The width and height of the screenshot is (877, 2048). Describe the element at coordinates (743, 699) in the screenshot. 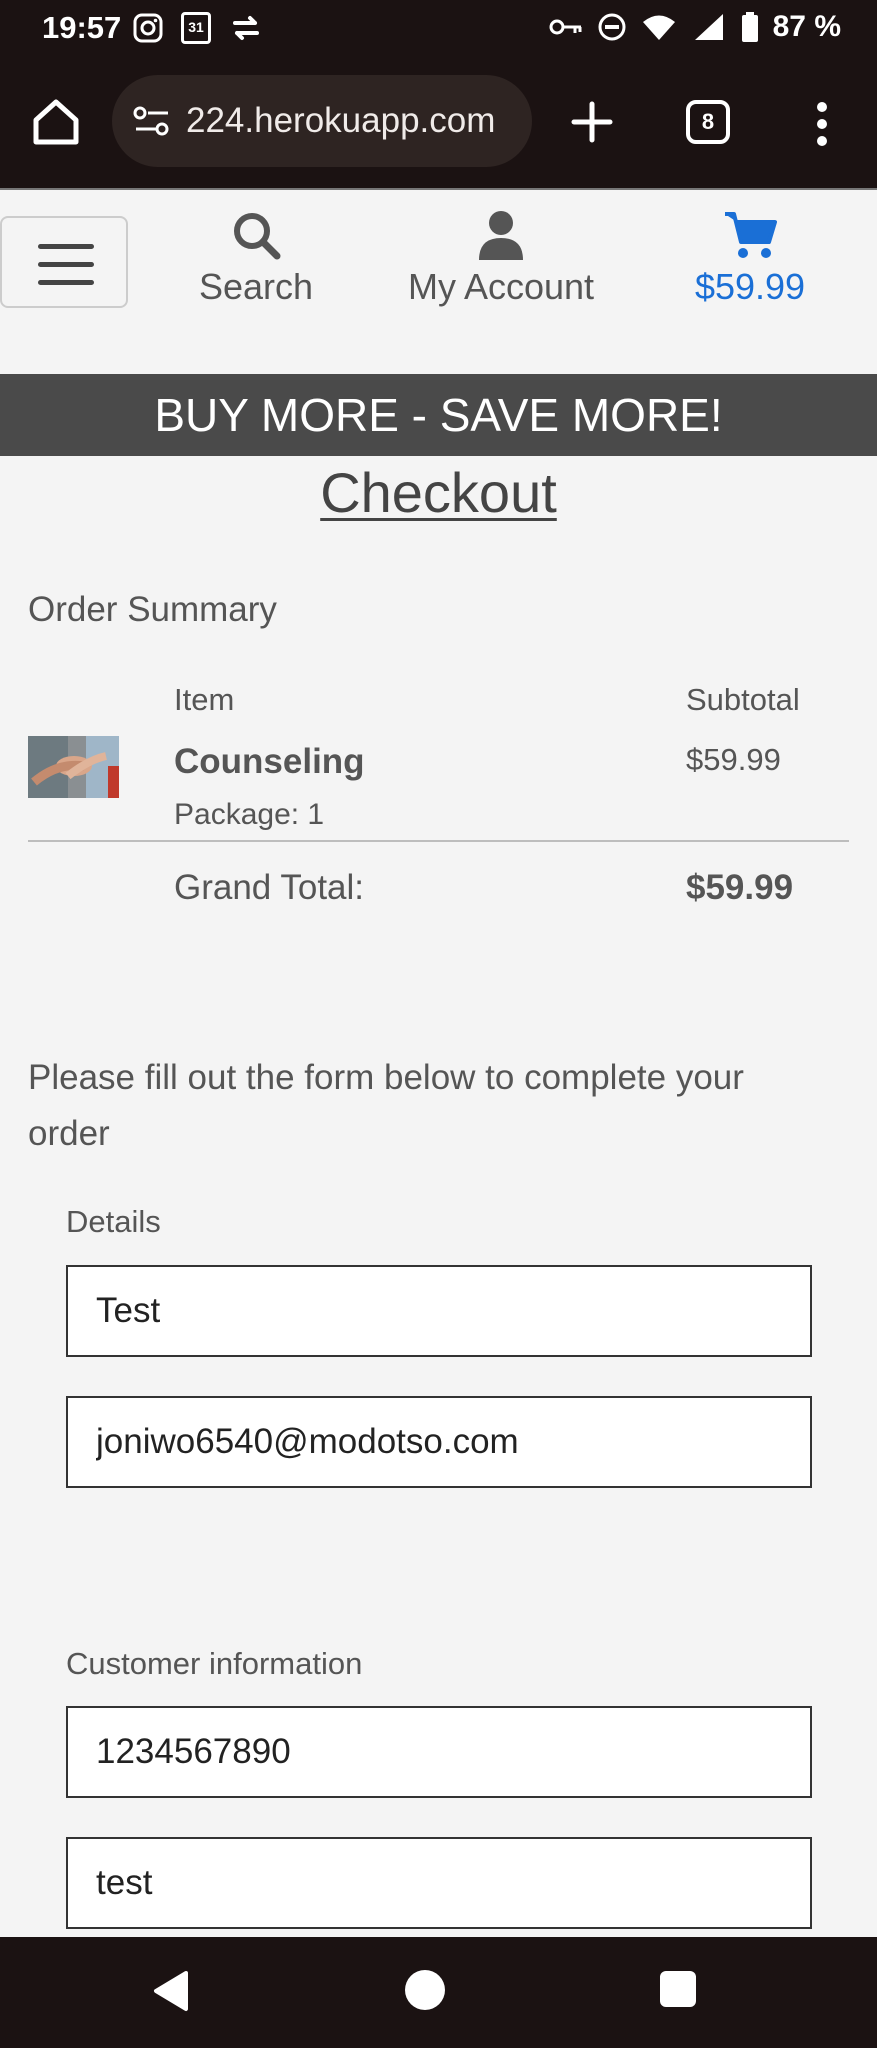

I see `column-header-subtotal: Subtotal` at that location.